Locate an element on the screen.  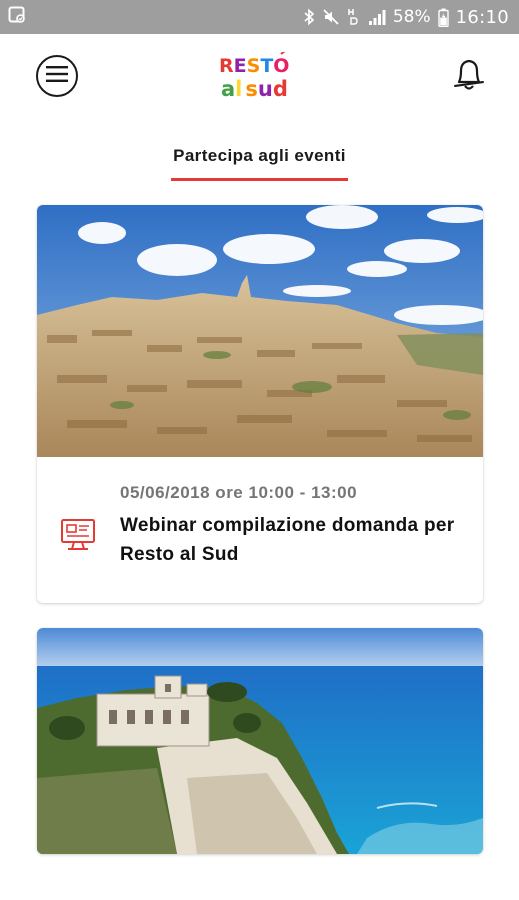
signal-icon is located at coordinates (377, 17).